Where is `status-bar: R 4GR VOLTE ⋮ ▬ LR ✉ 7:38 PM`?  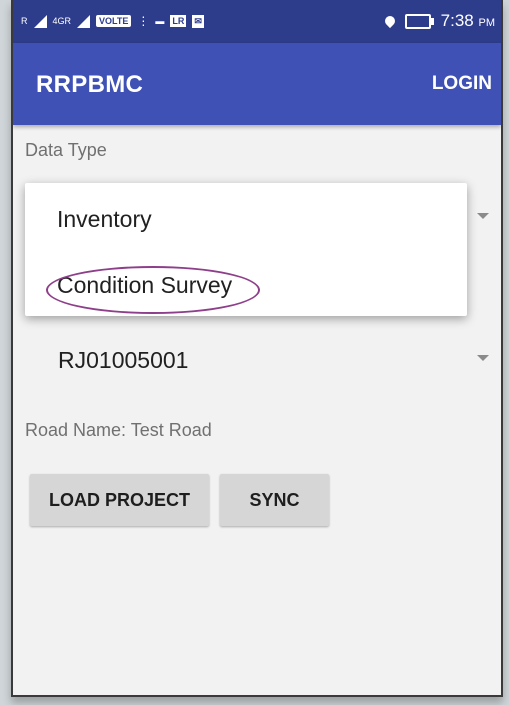
status-bar: R 4GR VOLTE ⋮ ▬ LR ✉ 7:38 PM is located at coordinates (257, 21).